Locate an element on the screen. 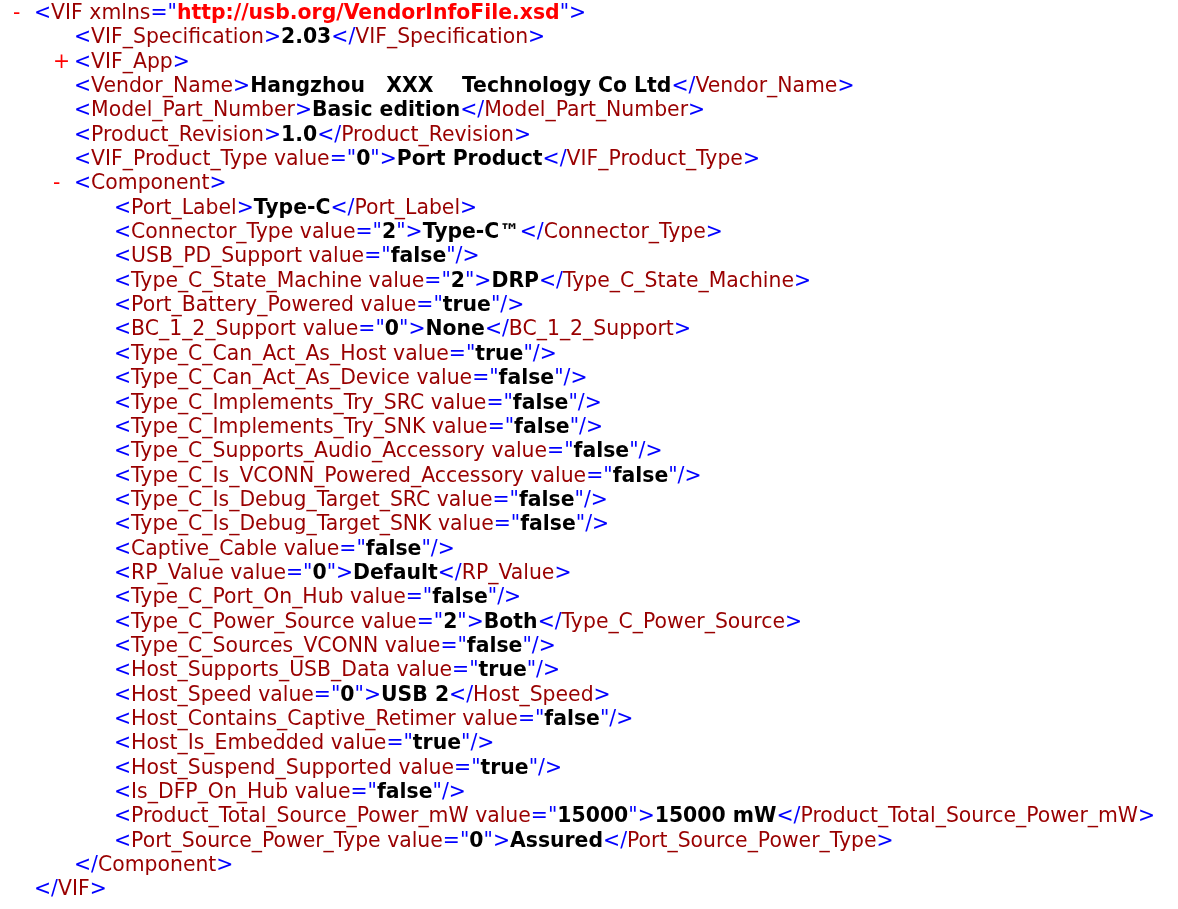 This screenshot has height=909, width=1178. tag-name: VIF is located at coordinates (67, 12).